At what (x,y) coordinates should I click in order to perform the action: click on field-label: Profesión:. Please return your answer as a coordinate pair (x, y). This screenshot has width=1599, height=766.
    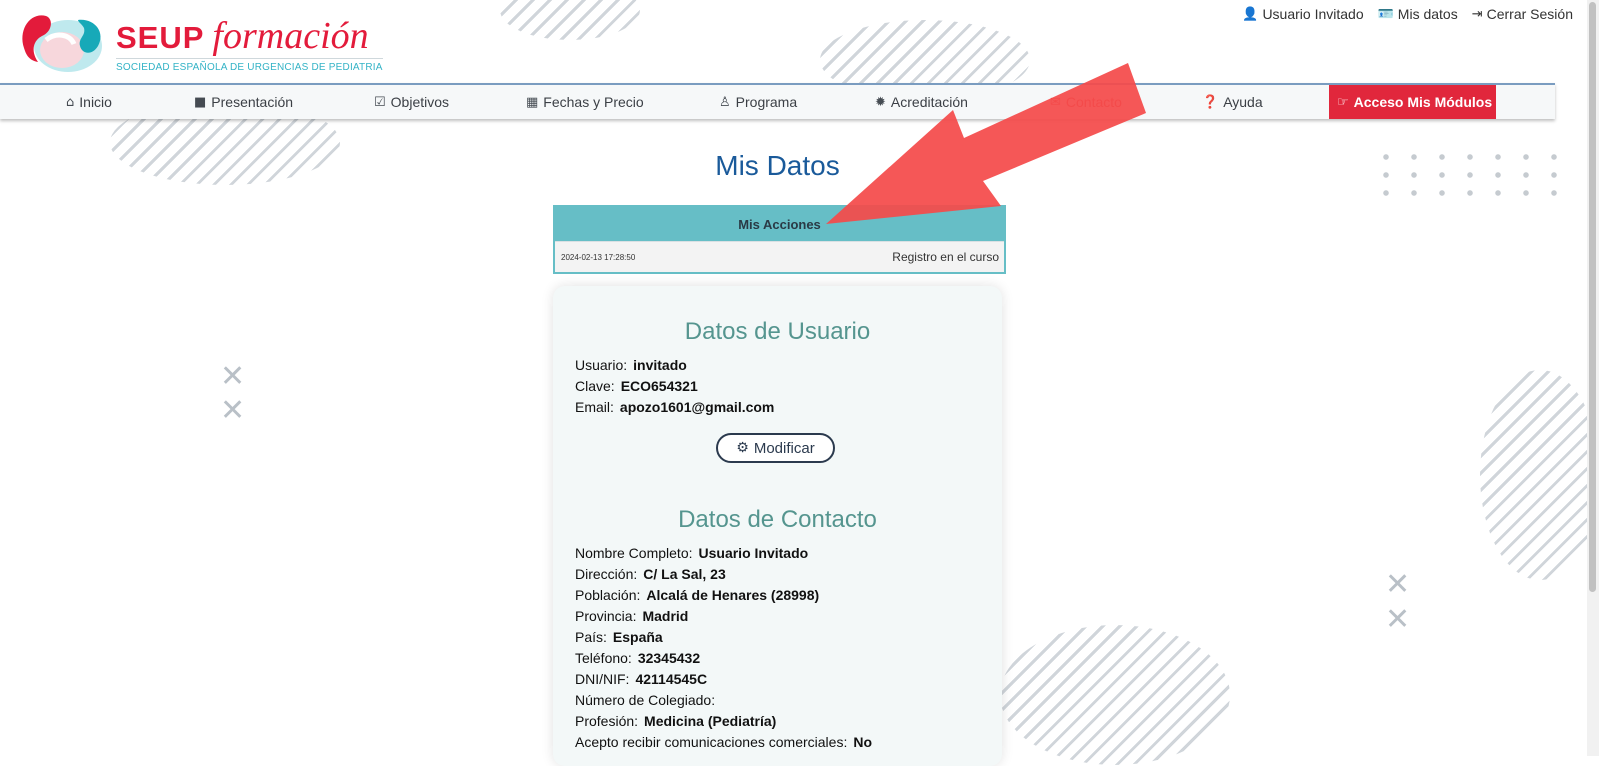
    Looking at the image, I should click on (607, 721).